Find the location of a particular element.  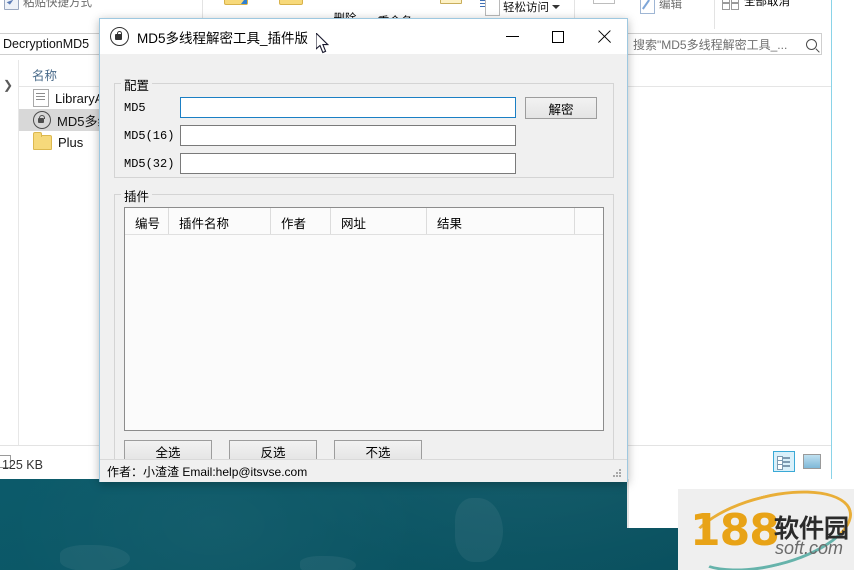

plugins-table-header: 编号 插件名称 作者 网址 结果 is located at coordinates (364, 221).